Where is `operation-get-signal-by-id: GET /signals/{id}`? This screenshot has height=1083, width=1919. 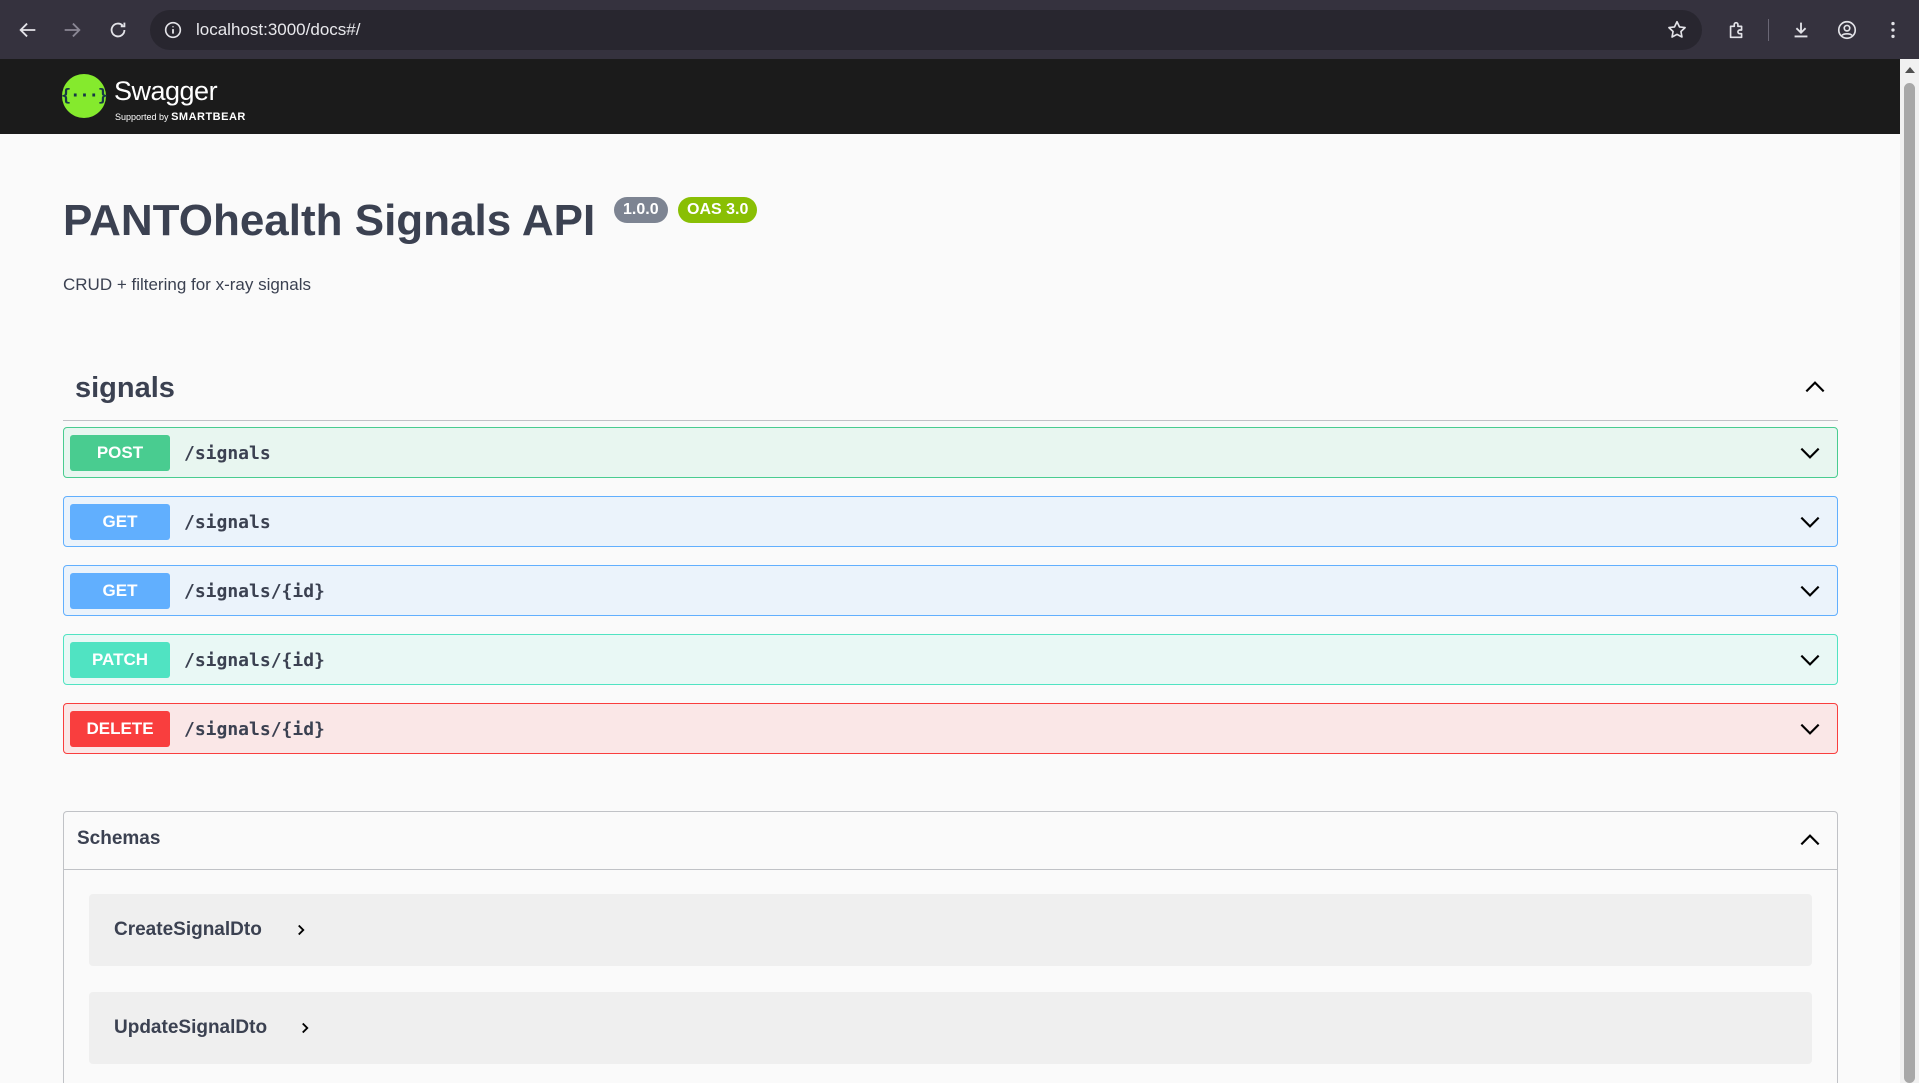 operation-get-signal-by-id: GET /signals/{id} is located at coordinates (950, 590).